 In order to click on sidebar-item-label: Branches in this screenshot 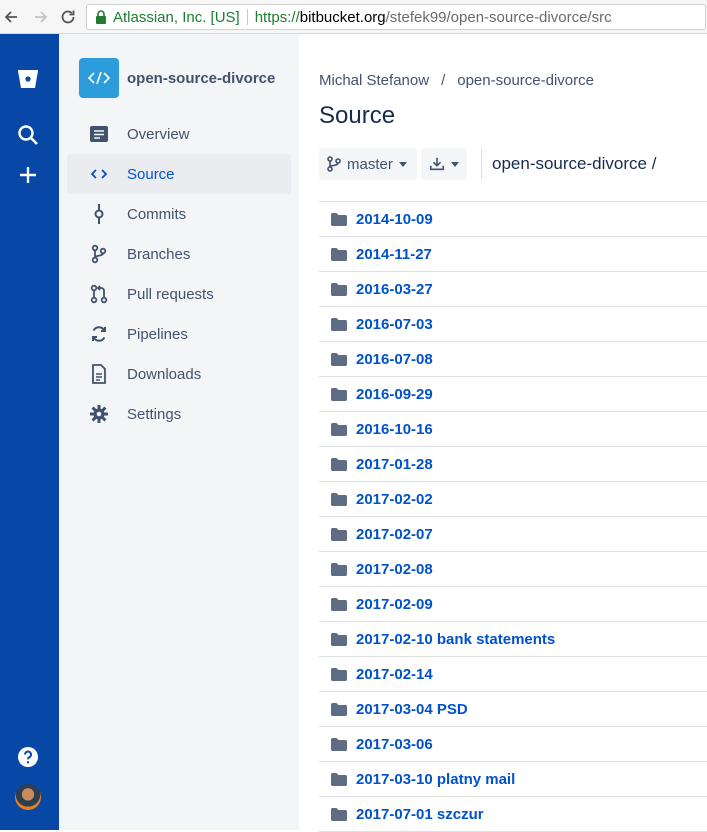, I will do `click(159, 254)`.